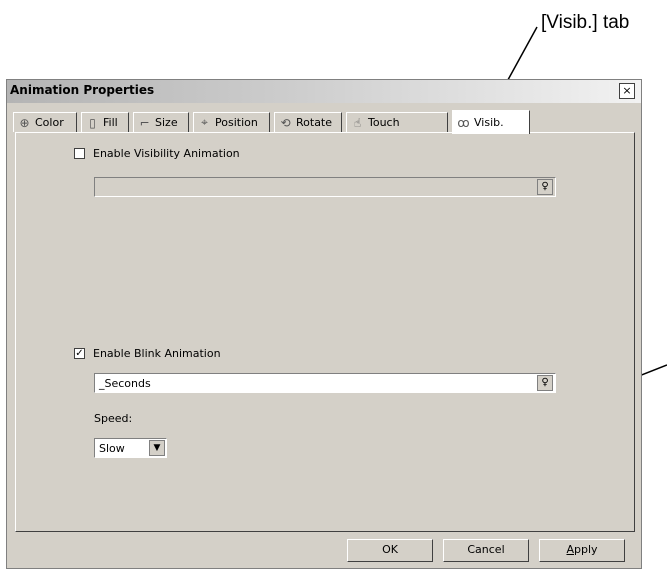 The width and height of the screenshot is (667, 570). What do you see at coordinates (112, 448) in the screenshot?
I see `speed-value: Slow` at bounding box center [112, 448].